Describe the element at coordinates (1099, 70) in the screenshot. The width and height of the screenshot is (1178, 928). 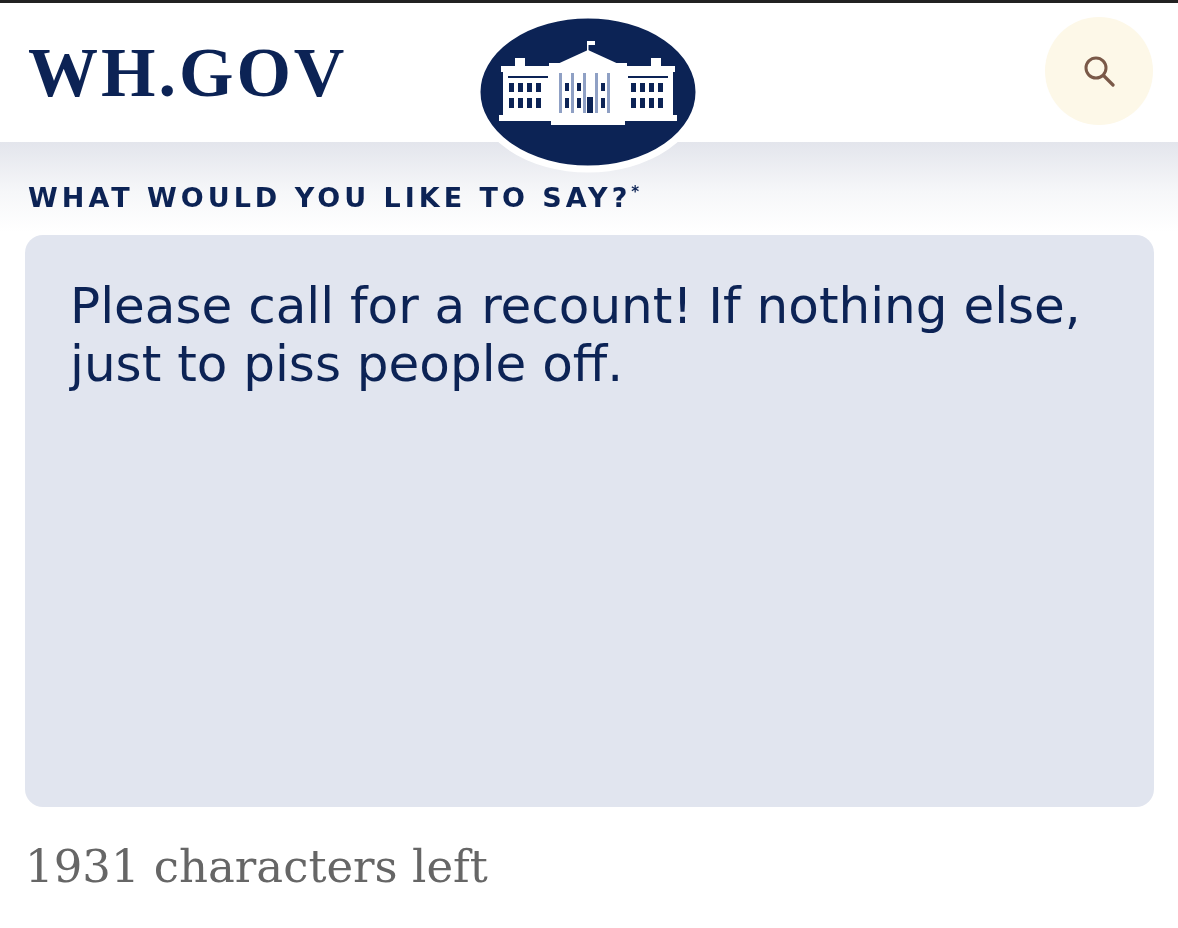
I see `search-icon` at that location.